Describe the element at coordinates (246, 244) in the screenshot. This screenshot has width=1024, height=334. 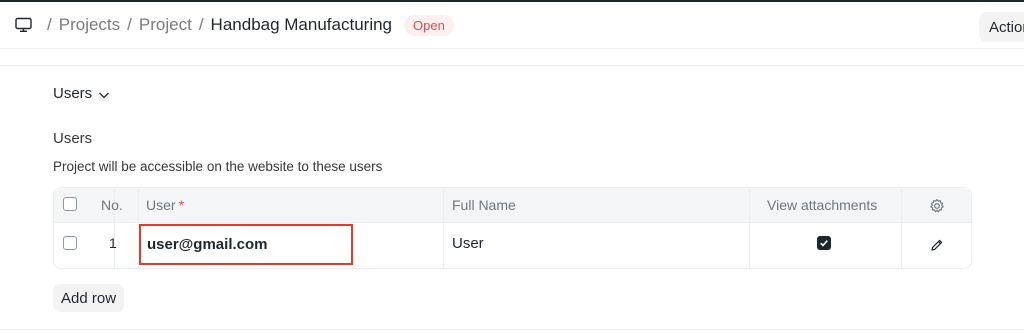
I see `user-input: user@gmail.com` at that location.